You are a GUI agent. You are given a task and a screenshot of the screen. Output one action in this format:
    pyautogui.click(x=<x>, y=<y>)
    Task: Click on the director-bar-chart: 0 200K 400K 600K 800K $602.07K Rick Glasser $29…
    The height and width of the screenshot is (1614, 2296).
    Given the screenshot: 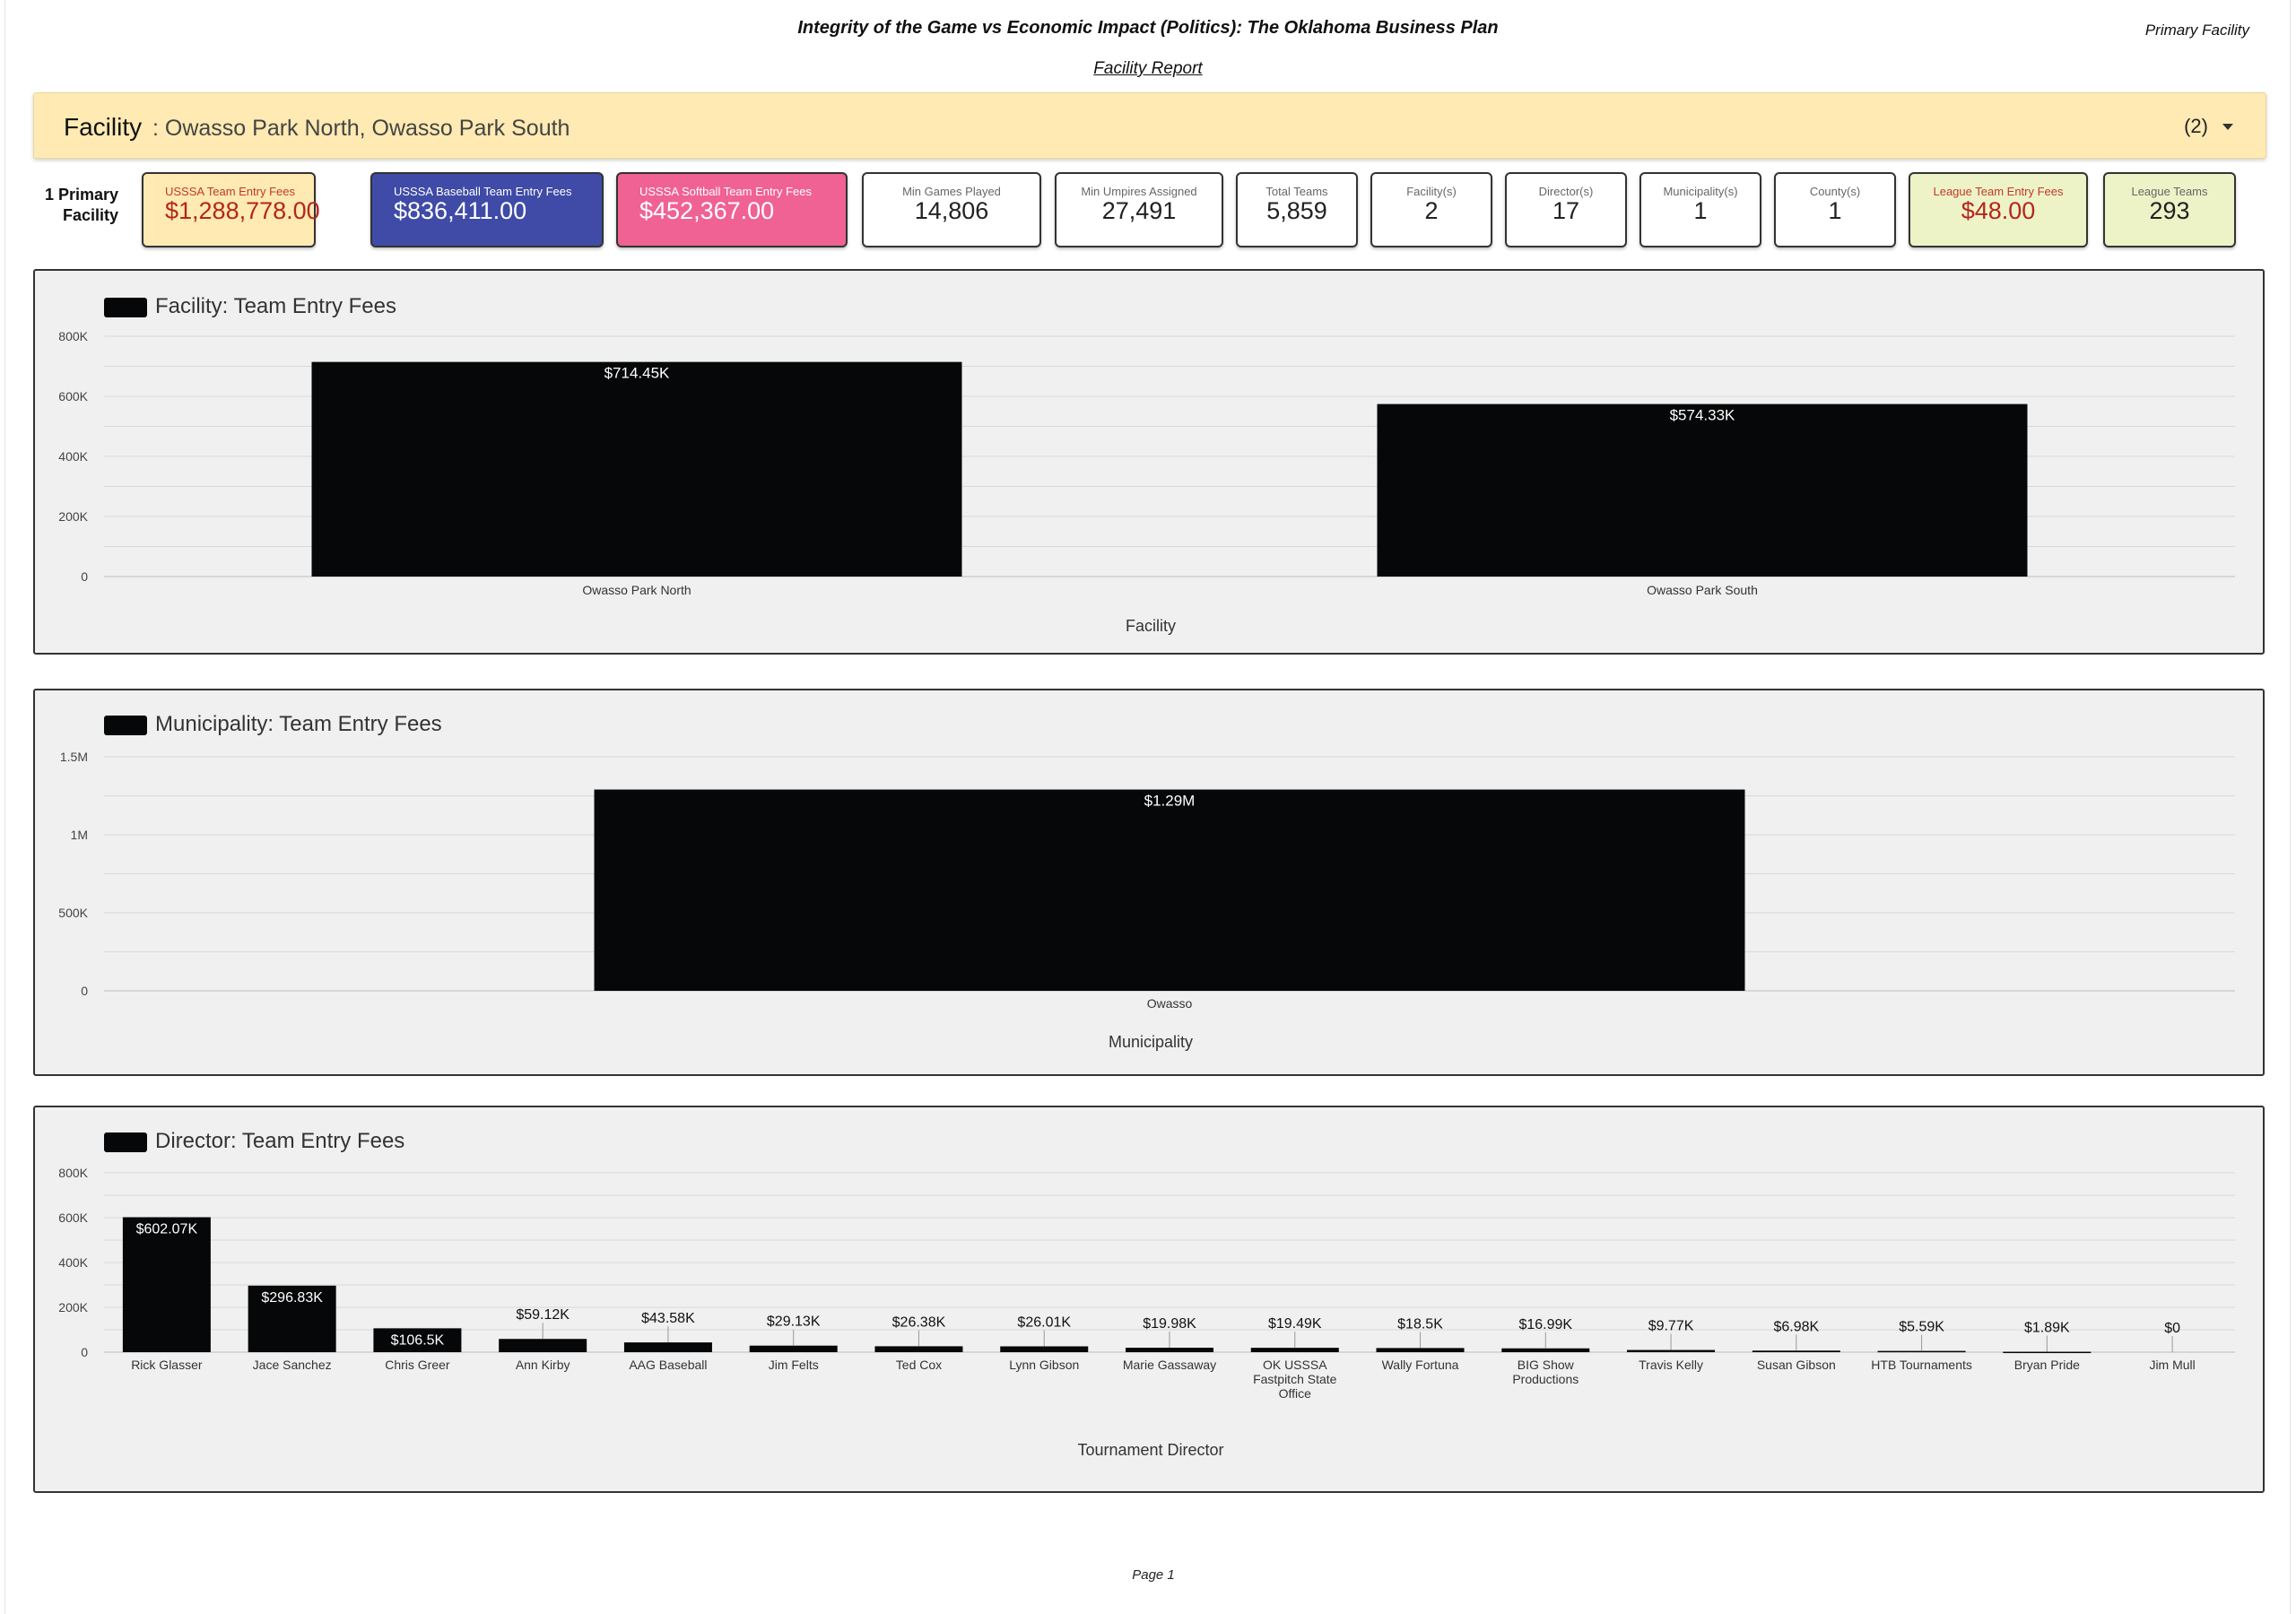 What is the action you would take?
    pyautogui.click(x=1146, y=1283)
    